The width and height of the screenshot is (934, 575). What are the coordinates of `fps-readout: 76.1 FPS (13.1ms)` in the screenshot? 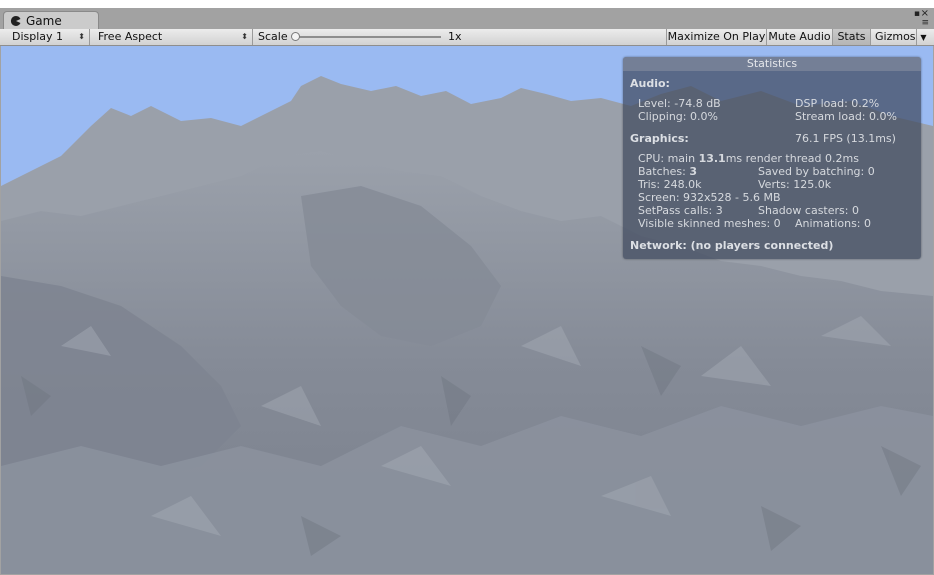 It's located at (845, 138).